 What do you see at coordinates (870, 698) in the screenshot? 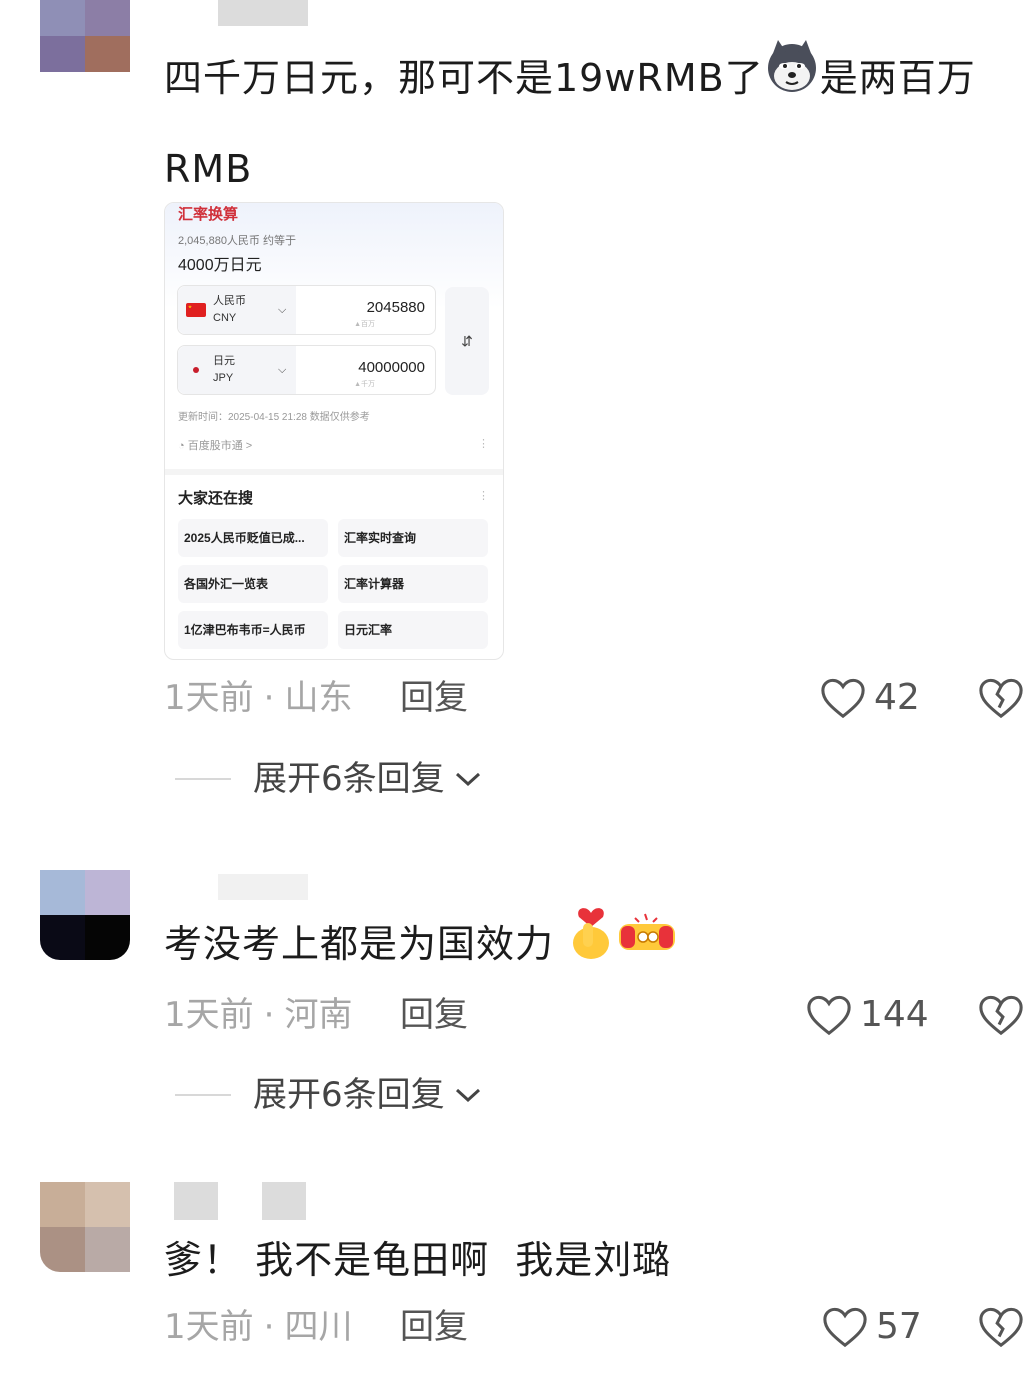
I see `like-button: 42` at bounding box center [870, 698].